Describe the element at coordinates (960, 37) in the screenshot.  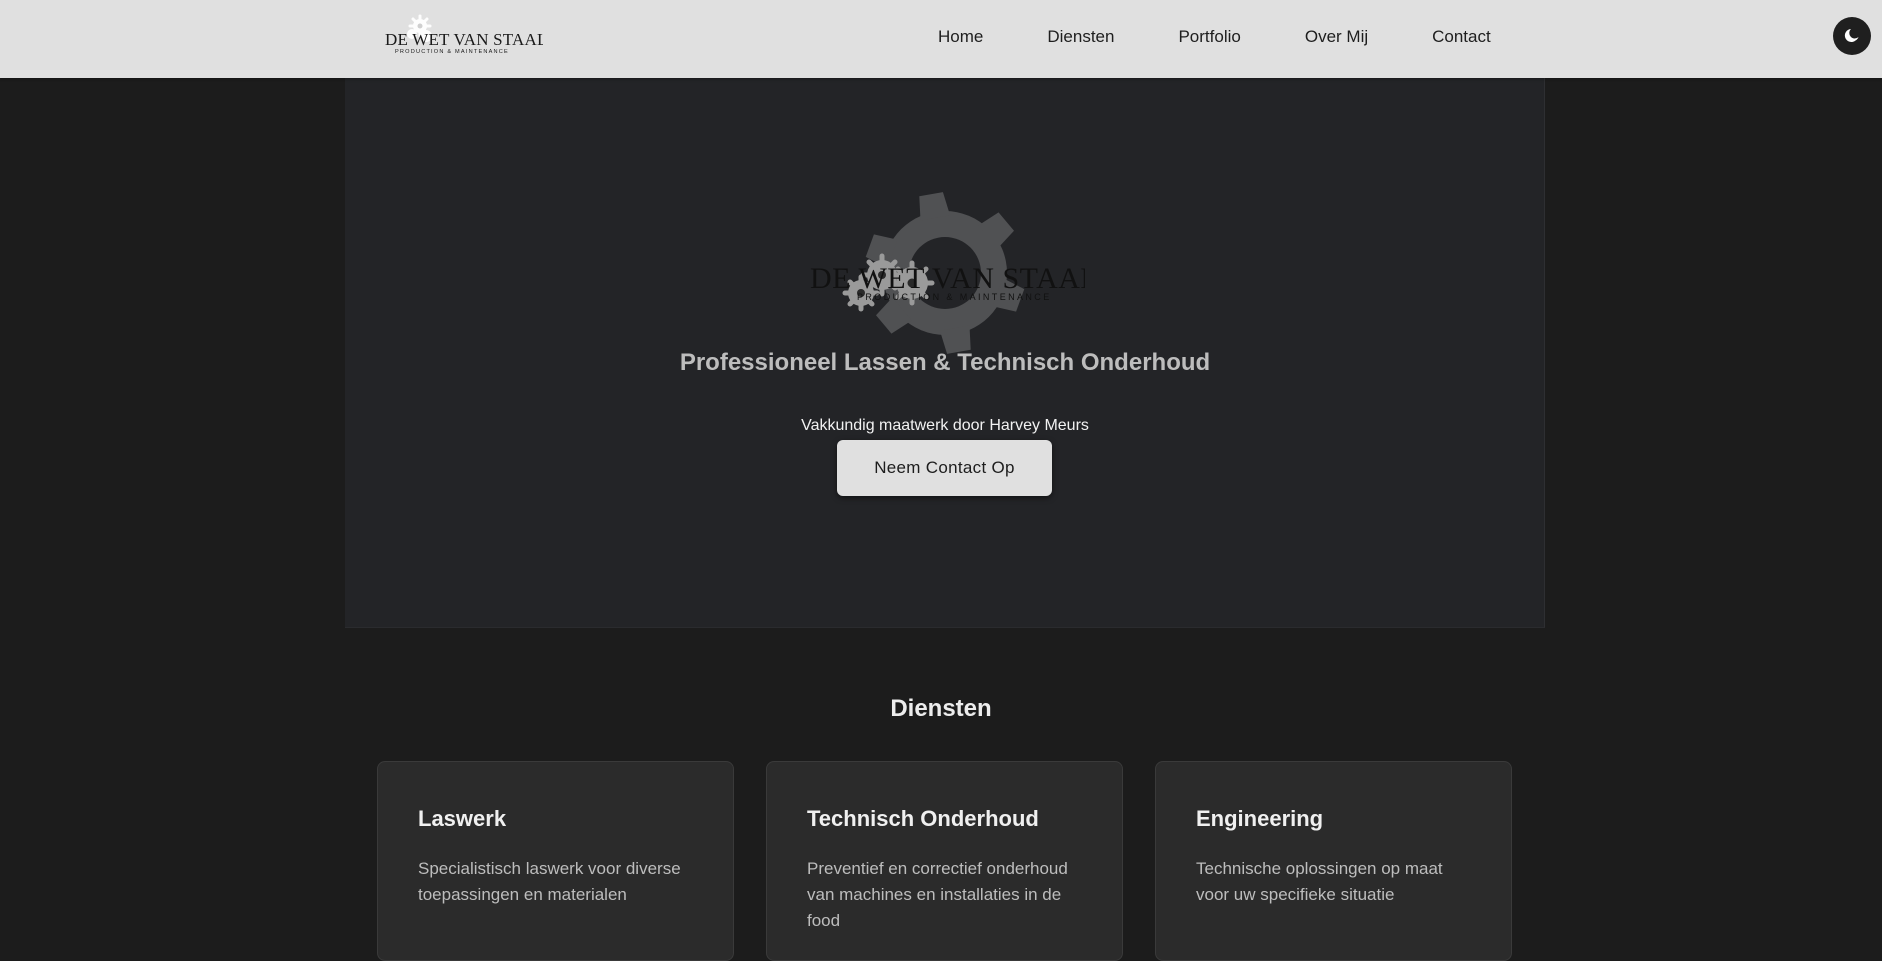
I see `nav-home-link: Home` at that location.